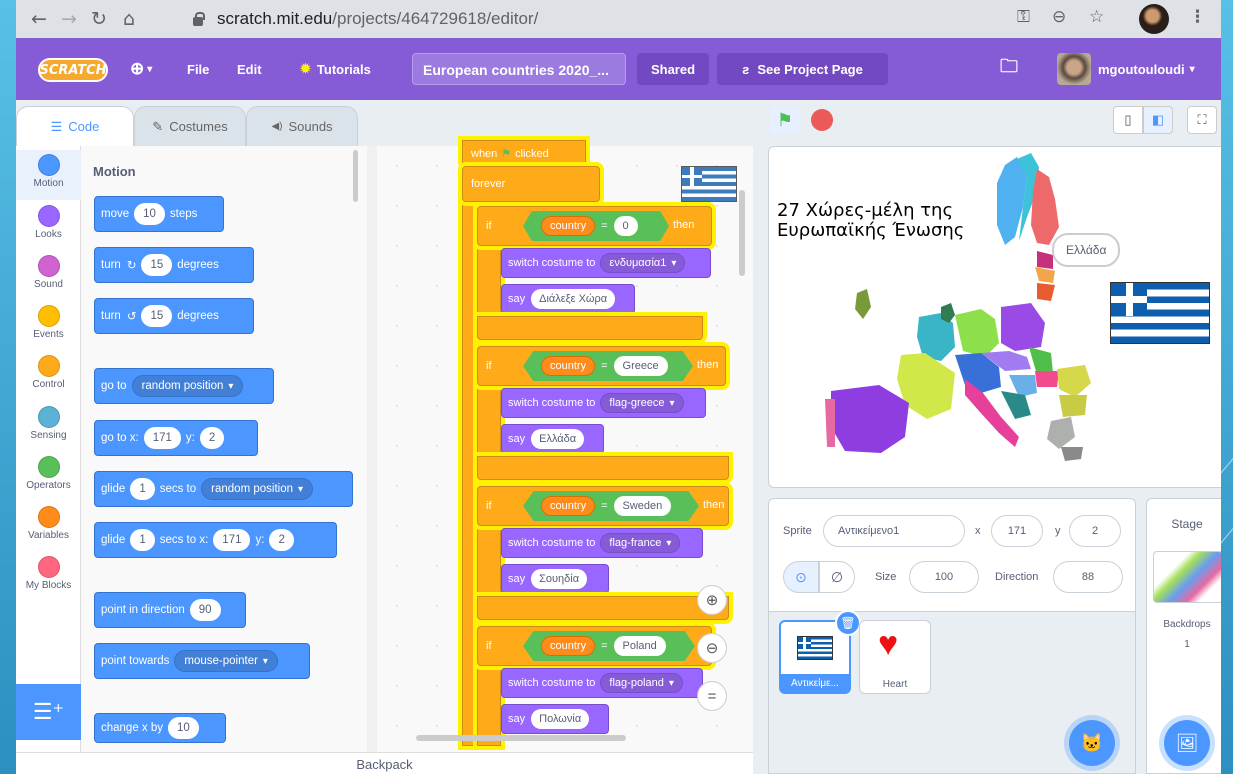  What do you see at coordinates (1095, 531) in the screenshot?
I see `y-position-input: 2` at bounding box center [1095, 531].